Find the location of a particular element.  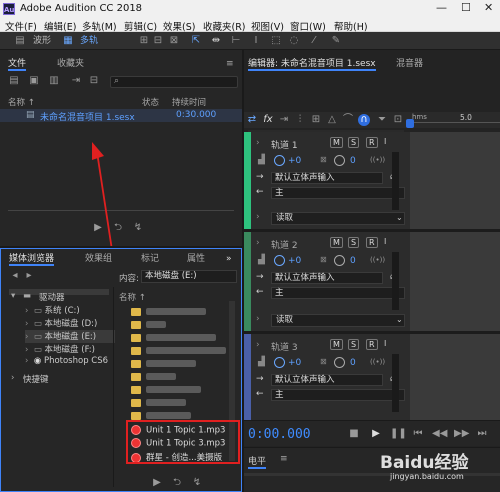

healing-icon: ✎ is located at coordinates (336, 41).